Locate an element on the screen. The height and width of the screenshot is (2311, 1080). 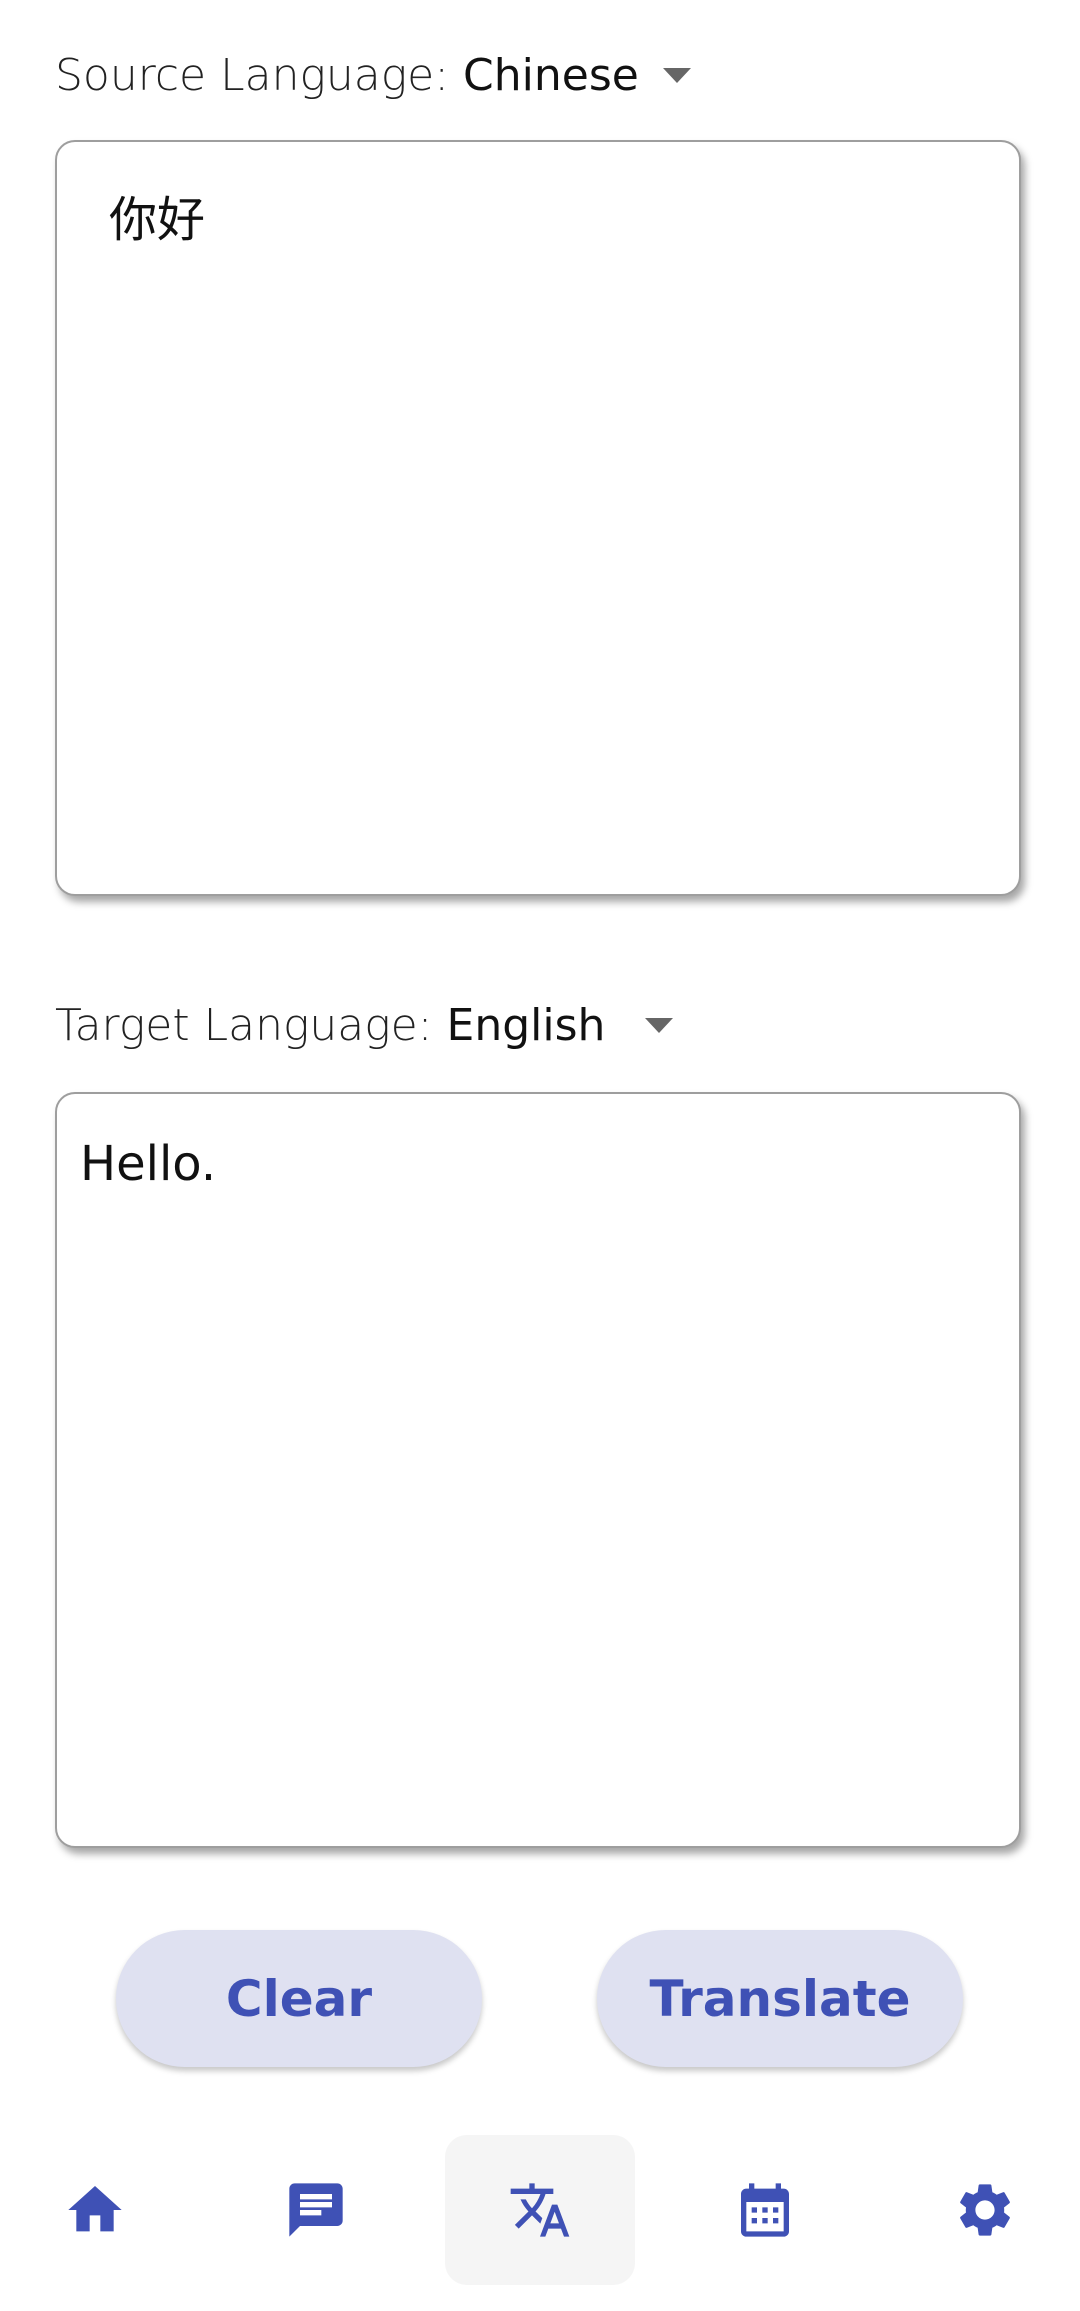
nav-translate is located at coordinates (540, 2210).